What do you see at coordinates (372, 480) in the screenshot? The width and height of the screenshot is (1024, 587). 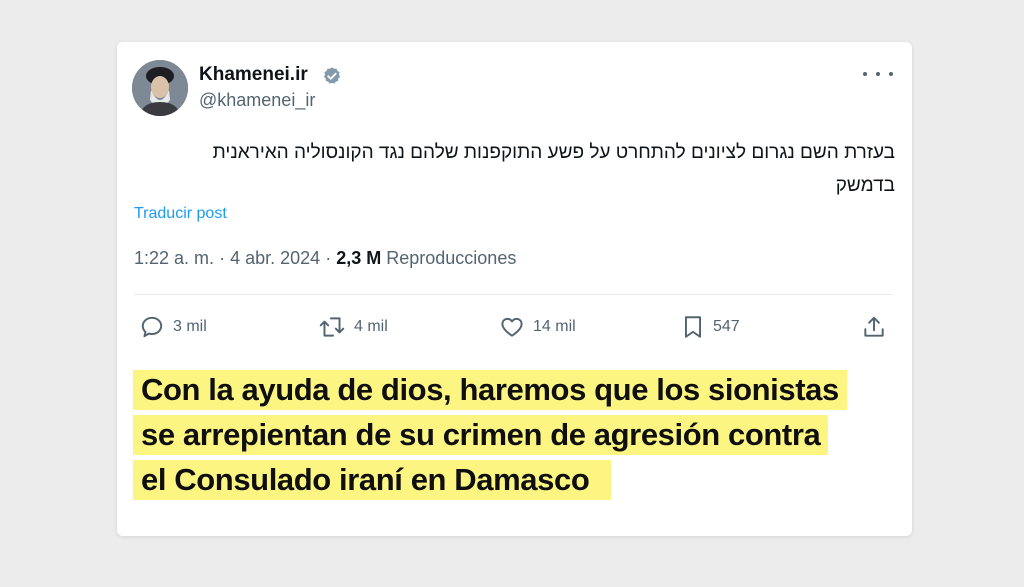 I see `translation-caption-line: el Consulado iraní en Damasco` at bounding box center [372, 480].